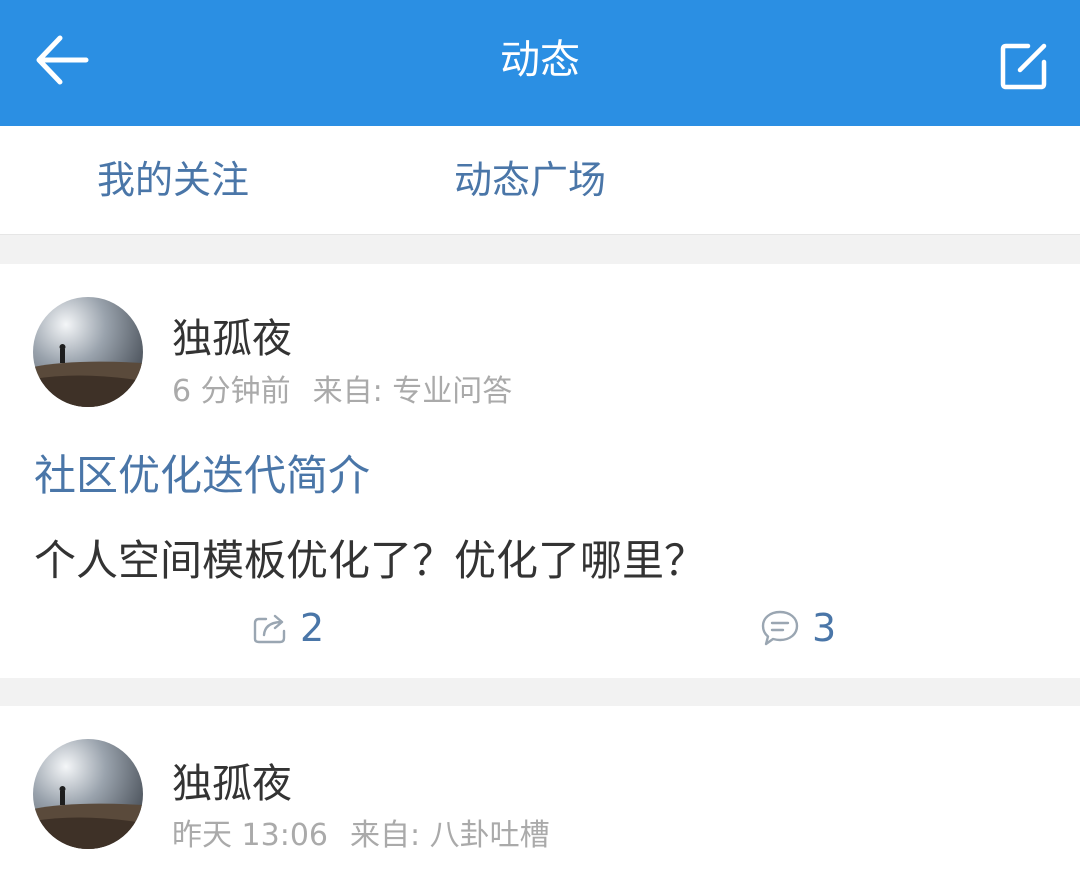 Image resolution: width=1080 pixels, height=889 pixels. What do you see at coordinates (312, 628) in the screenshot?
I see `share-count: 2` at bounding box center [312, 628].